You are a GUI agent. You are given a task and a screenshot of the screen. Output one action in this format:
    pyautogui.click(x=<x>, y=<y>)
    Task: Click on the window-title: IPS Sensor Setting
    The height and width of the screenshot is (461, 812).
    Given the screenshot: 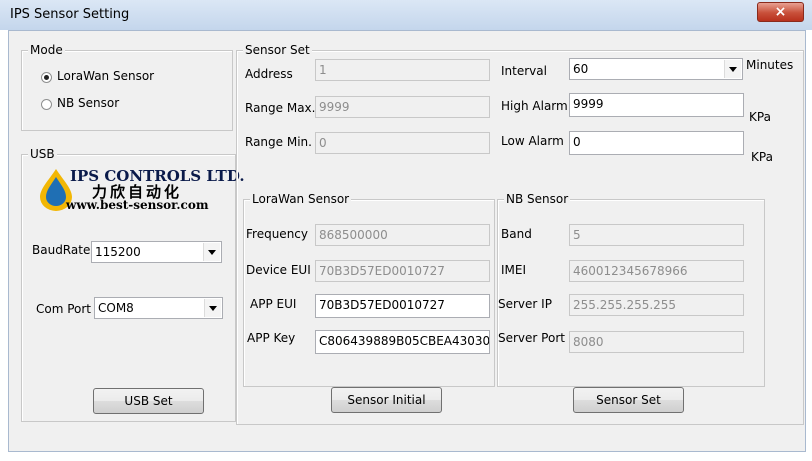 What is the action you would take?
    pyautogui.click(x=70, y=14)
    